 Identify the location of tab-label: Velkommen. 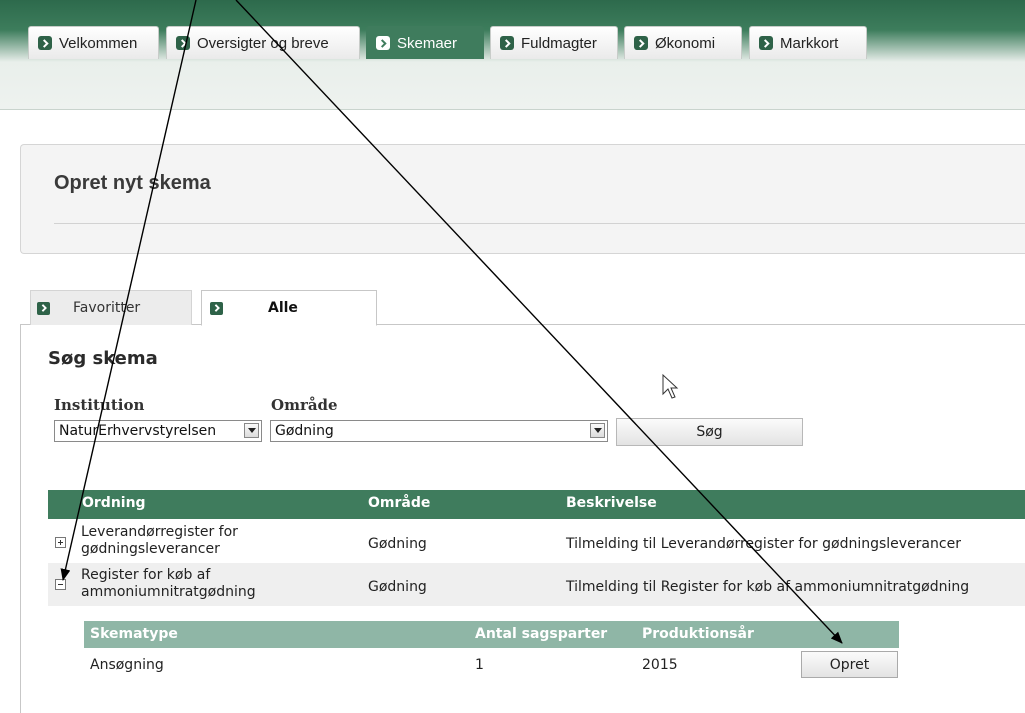
(98, 43).